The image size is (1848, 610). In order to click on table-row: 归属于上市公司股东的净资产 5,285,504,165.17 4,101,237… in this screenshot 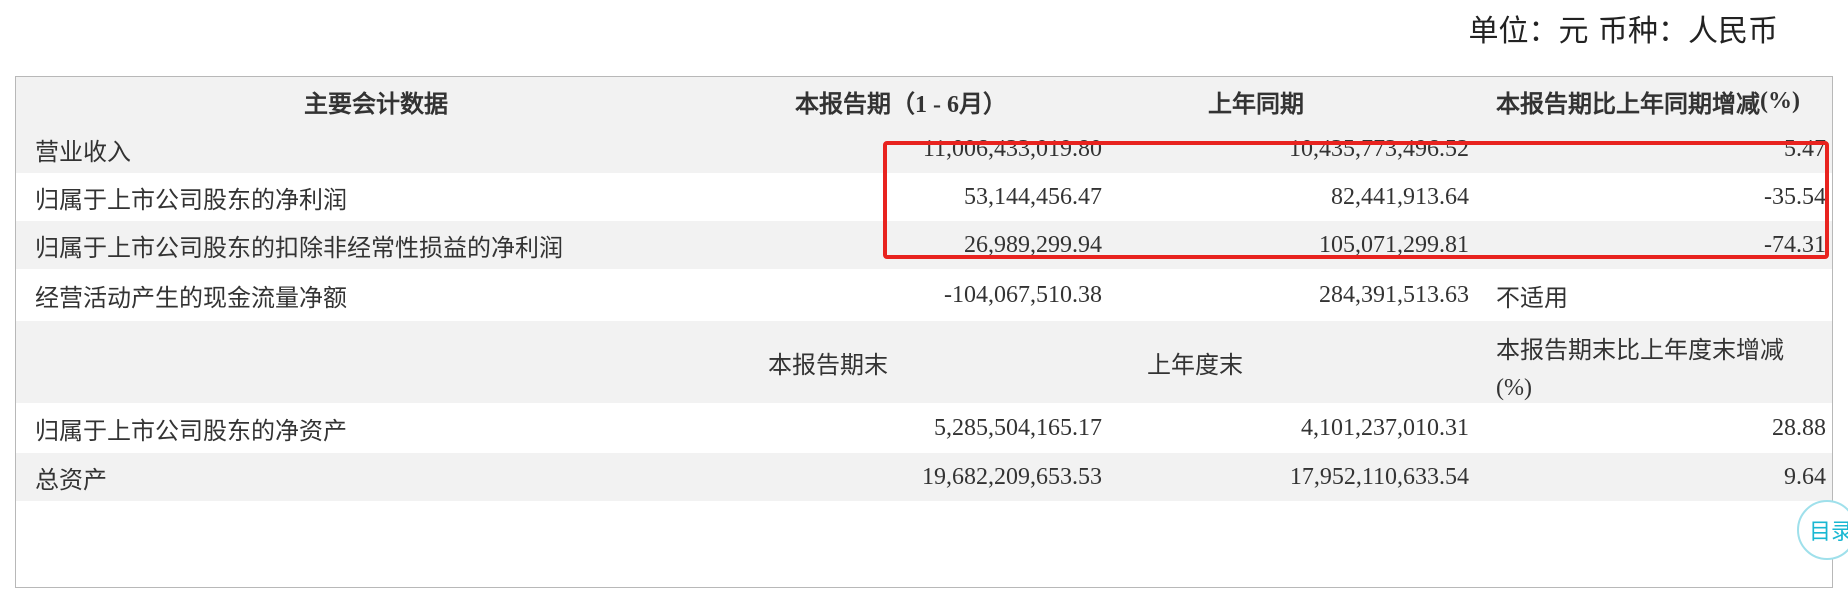, I will do `click(924, 428)`.